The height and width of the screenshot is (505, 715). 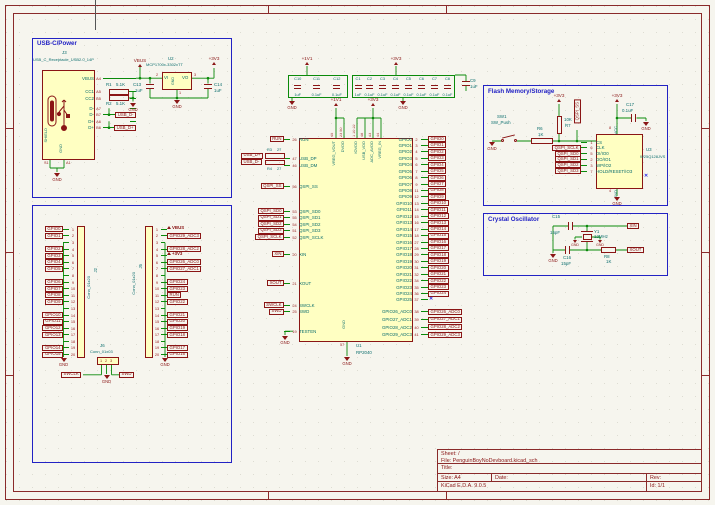 What do you see at coordinates (157, 302) in the screenshot?
I see `pin-number: 12` at bounding box center [157, 302].